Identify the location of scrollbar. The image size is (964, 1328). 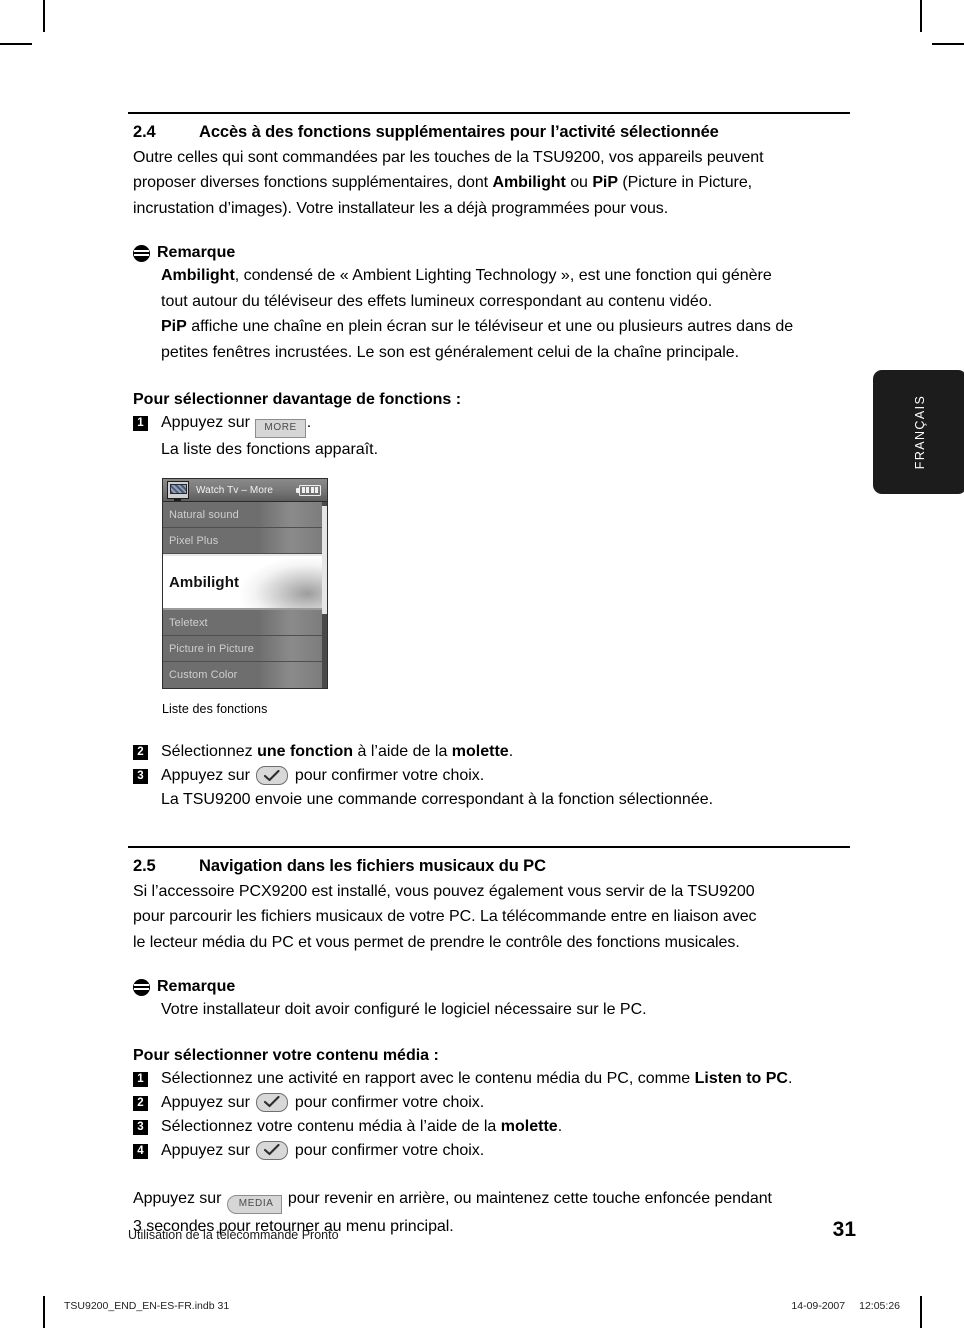
(324, 595).